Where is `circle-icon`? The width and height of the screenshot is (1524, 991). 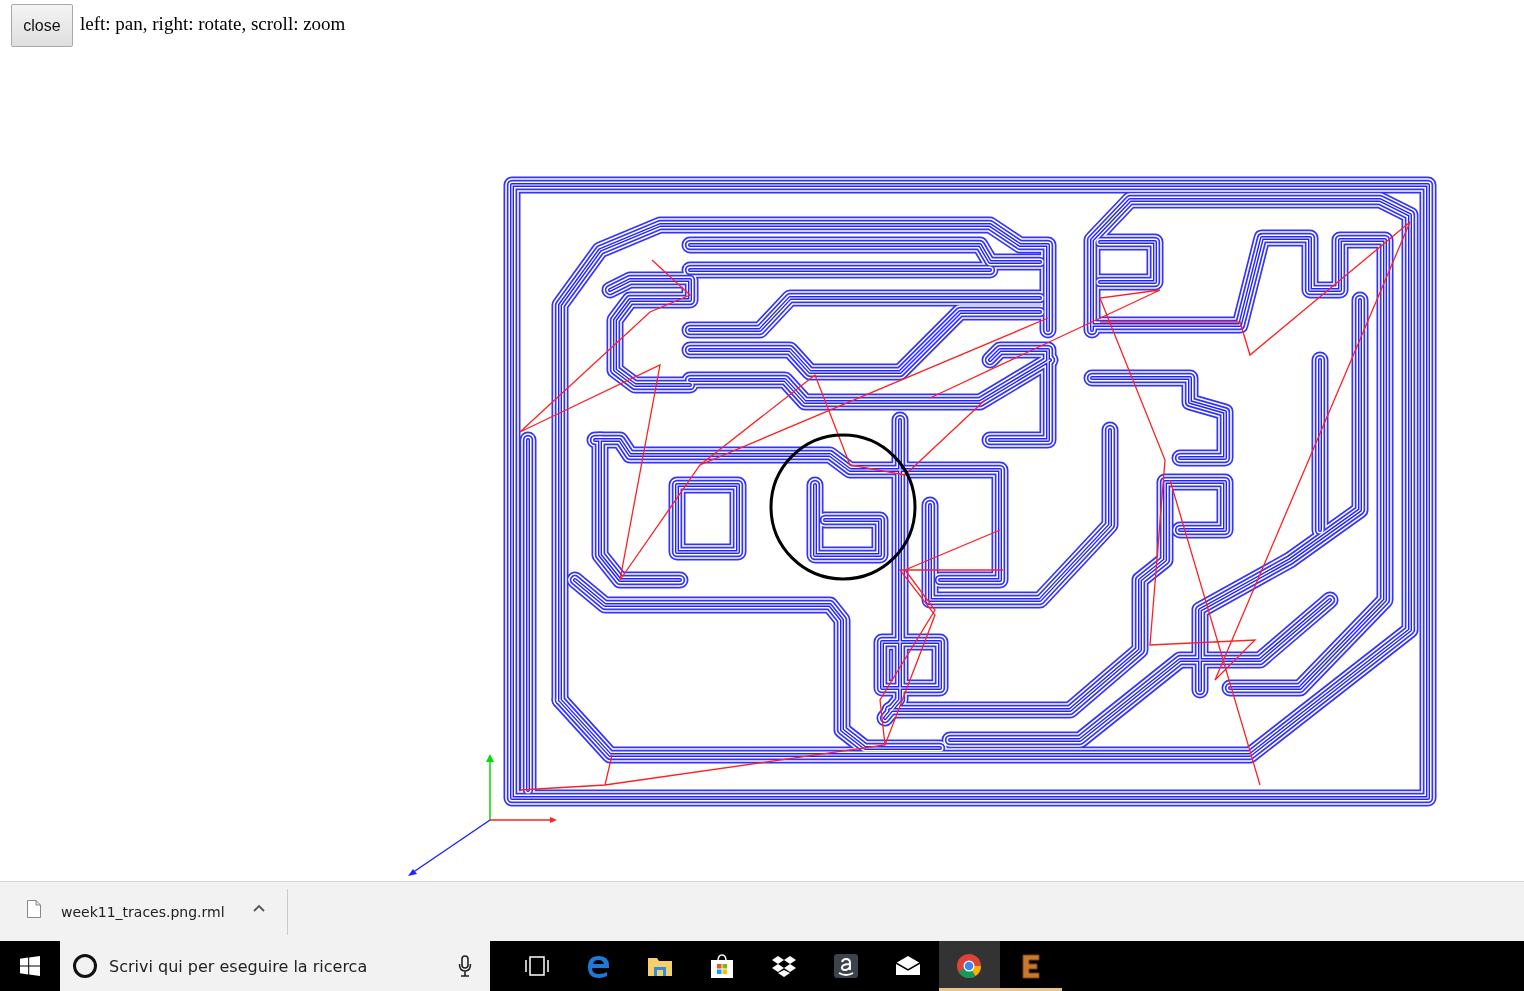
circle-icon is located at coordinates (85, 966).